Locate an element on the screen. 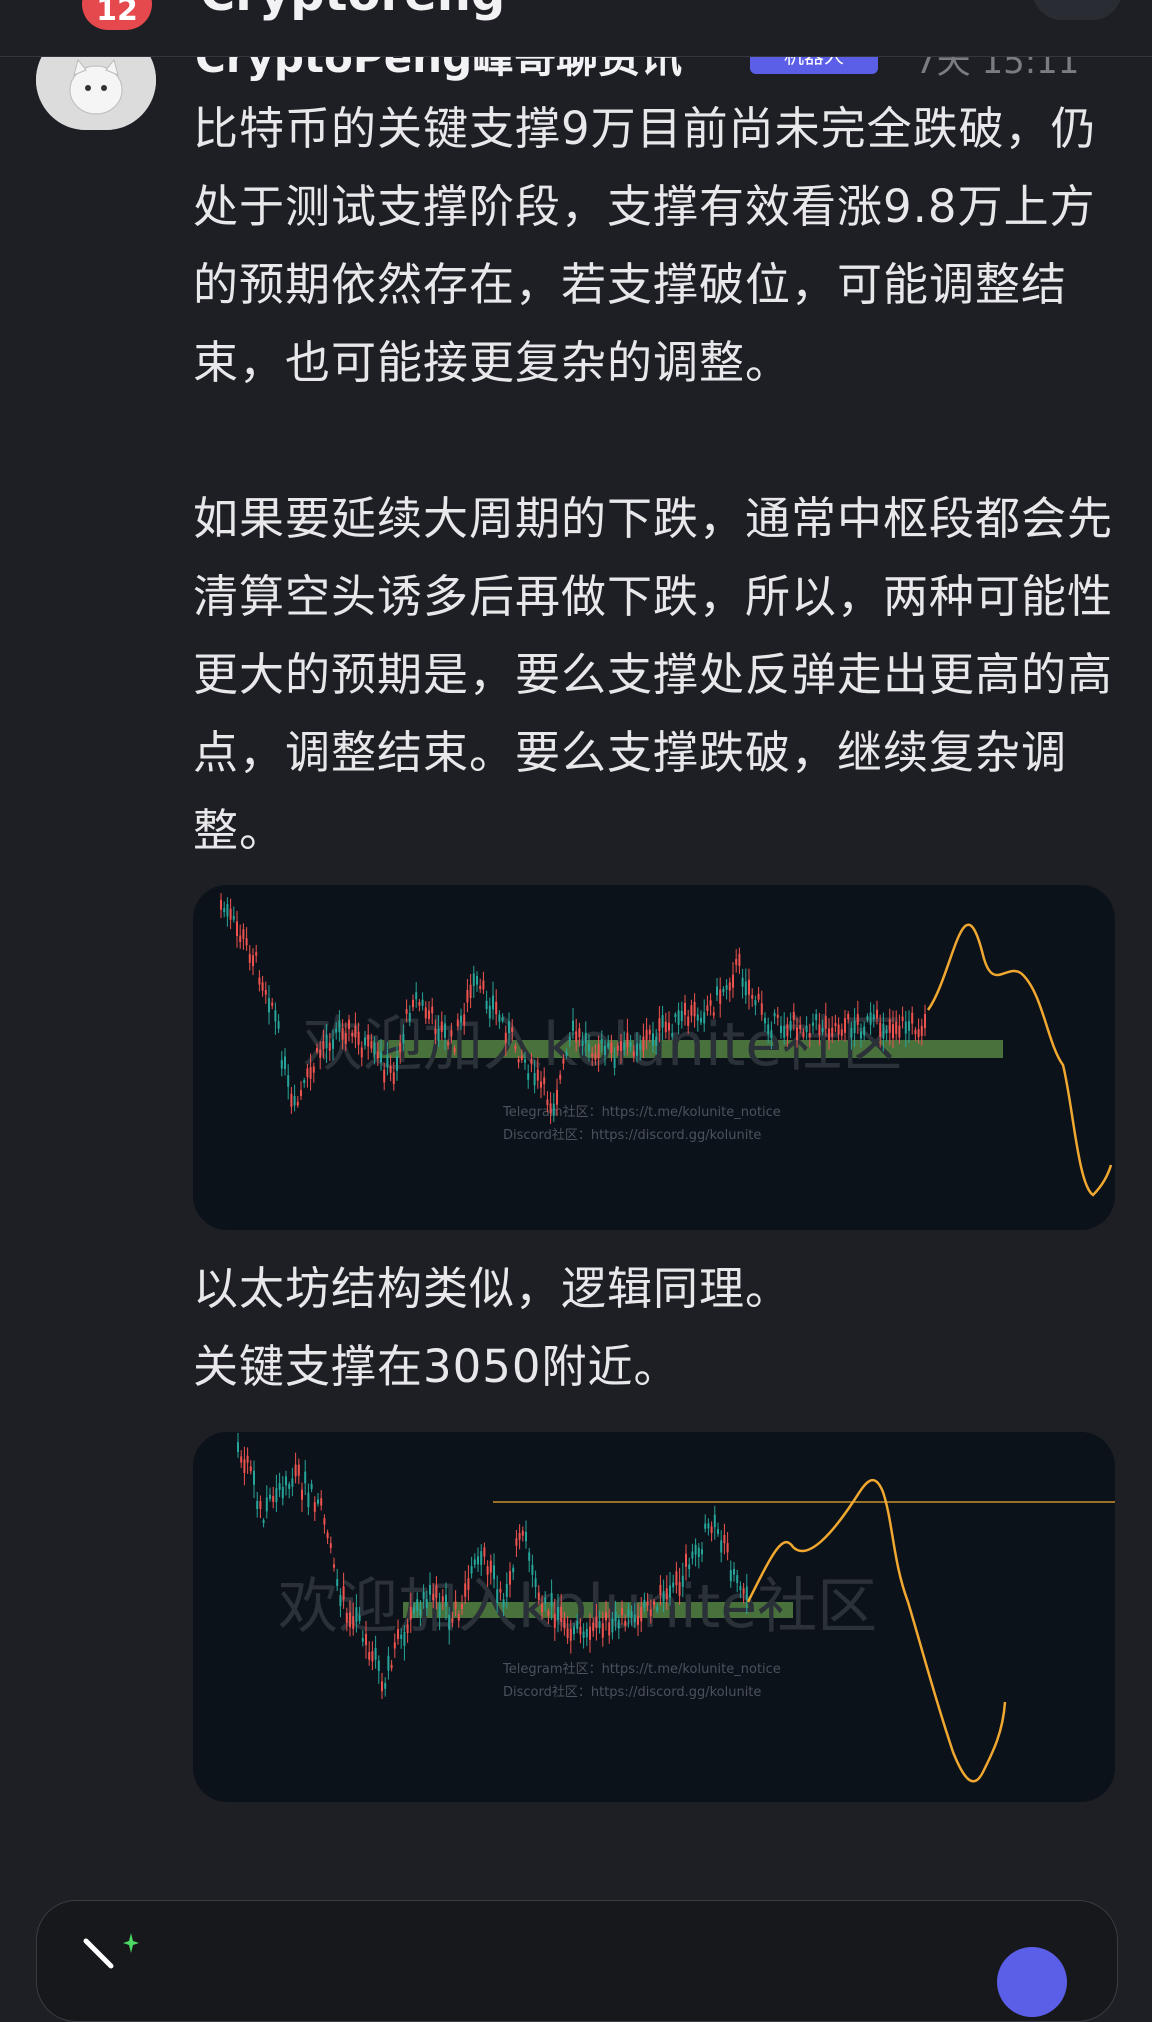  top-action-button is located at coordinates (1077, 10).